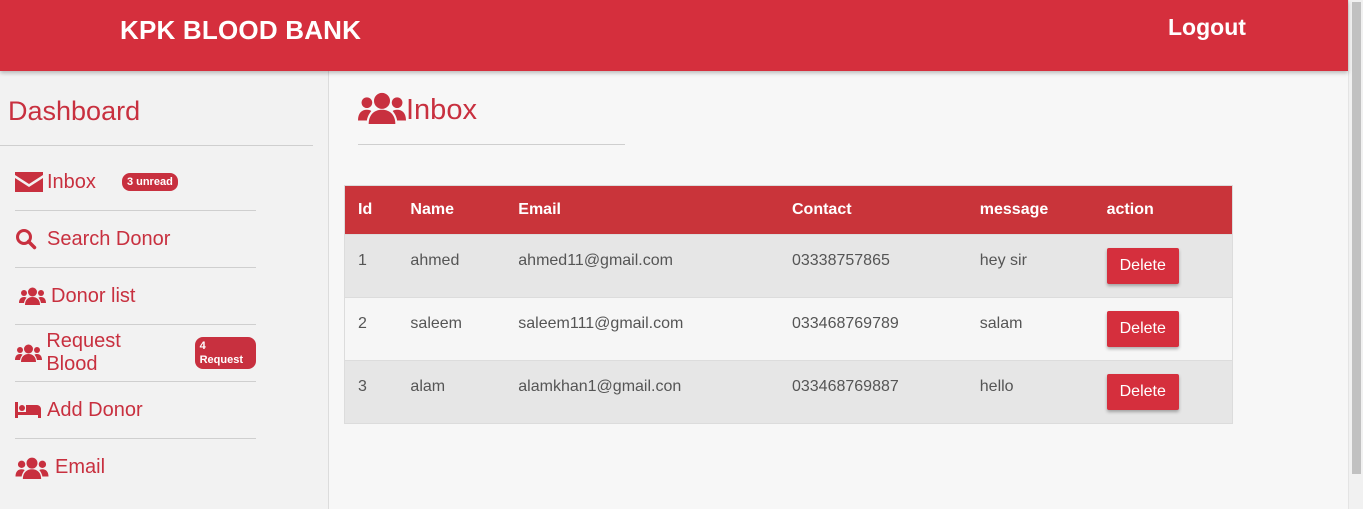  What do you see at coordinates (83, 352) in the screenshot?
I see `sidebar-item-label: Request Blood` at bounding box center [83, 352].